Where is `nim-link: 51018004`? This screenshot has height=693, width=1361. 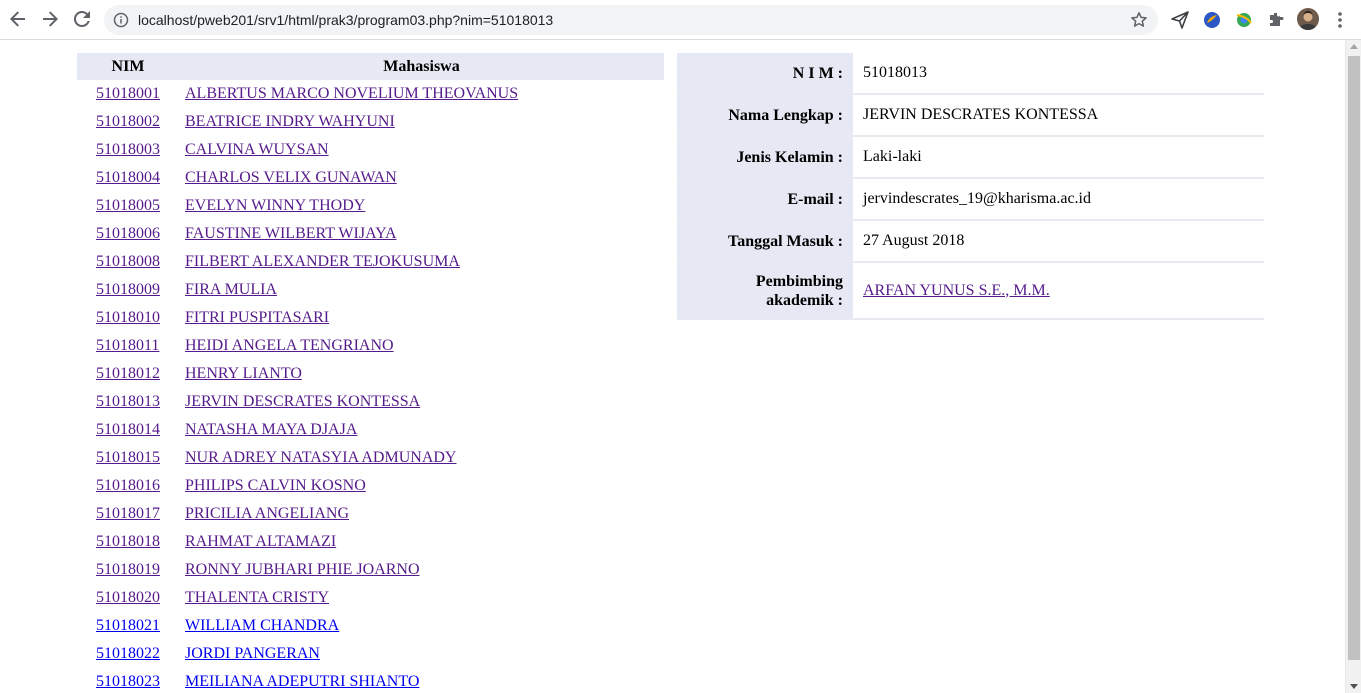
nim-link: 51018004 is located at coordinates (128, 177).